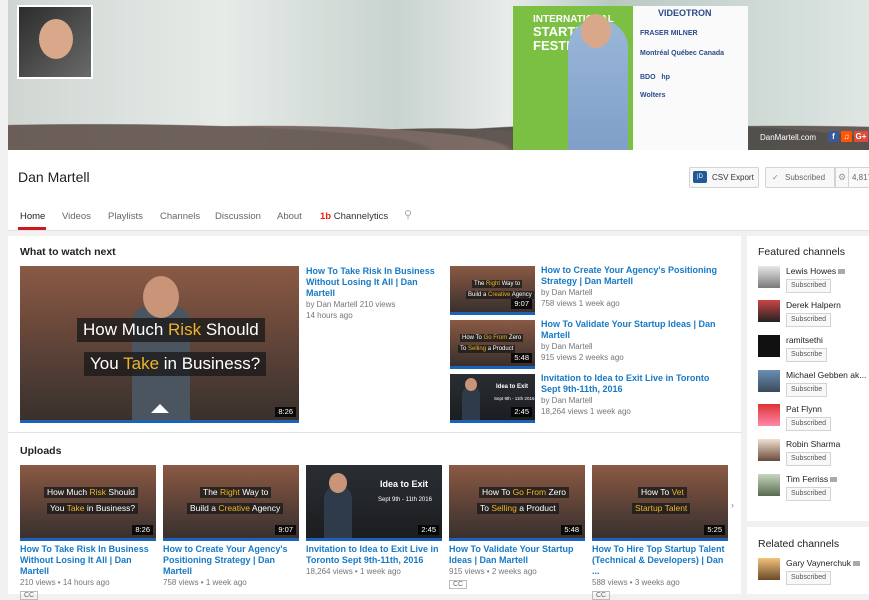 The height and width of the screenshot is (600, 869). Describe the element at coordinates (76, 216) in the screenshot. I see `tab-videos: Videos` at that location.